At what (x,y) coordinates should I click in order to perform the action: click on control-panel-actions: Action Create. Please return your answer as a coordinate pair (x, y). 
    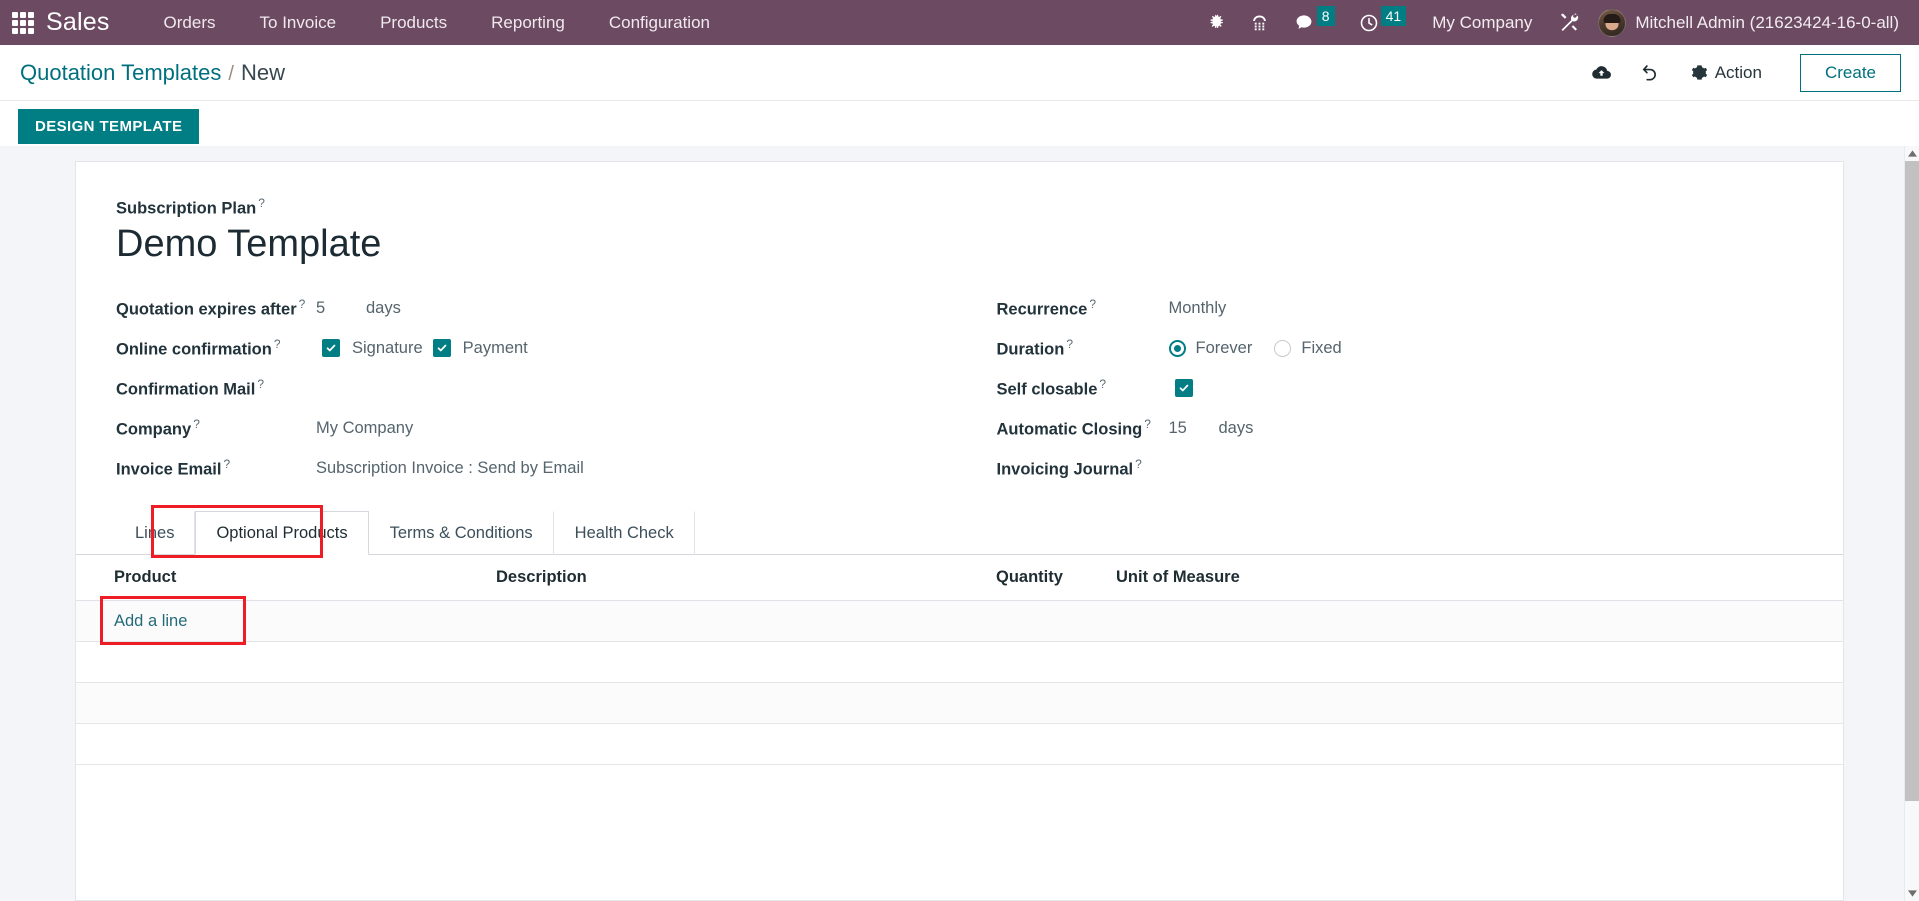
    Looking at the image, I should click on (1739, 72).